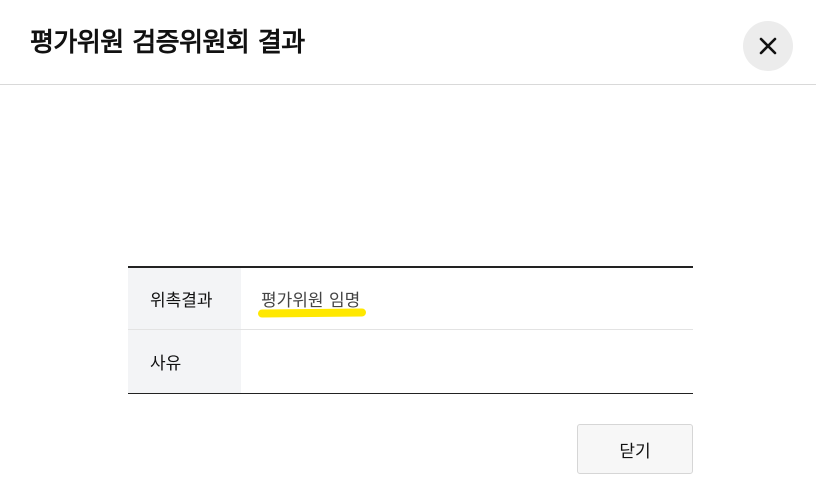 The height and width of the screenshot is (485, 816). I want to click on row-label-reason: 사유, so click(184, 361).